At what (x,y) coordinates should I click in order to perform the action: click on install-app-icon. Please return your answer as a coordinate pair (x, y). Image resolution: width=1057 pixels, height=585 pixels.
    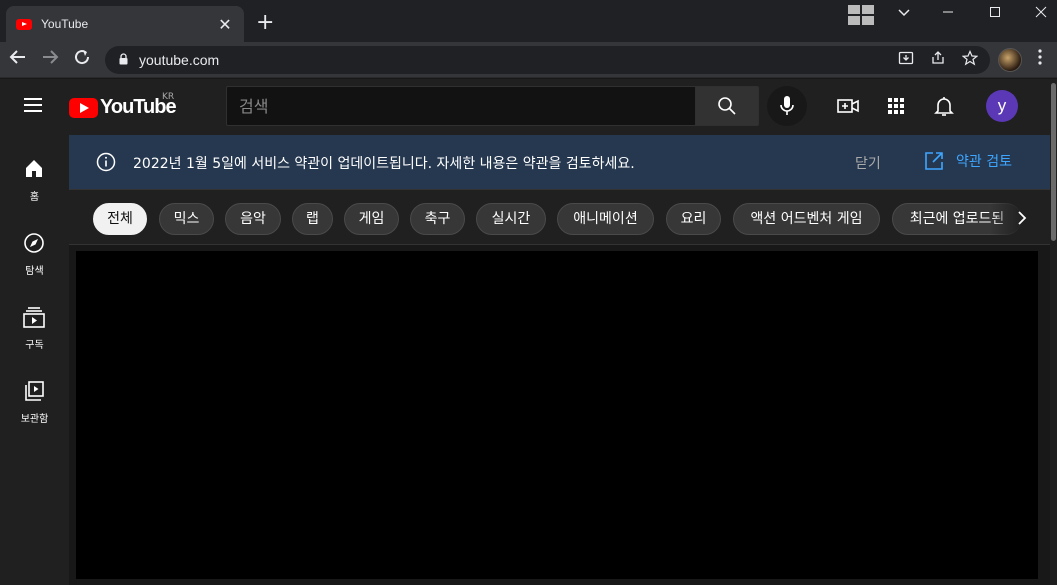
    Looking at the image, I should click on (906, 60).